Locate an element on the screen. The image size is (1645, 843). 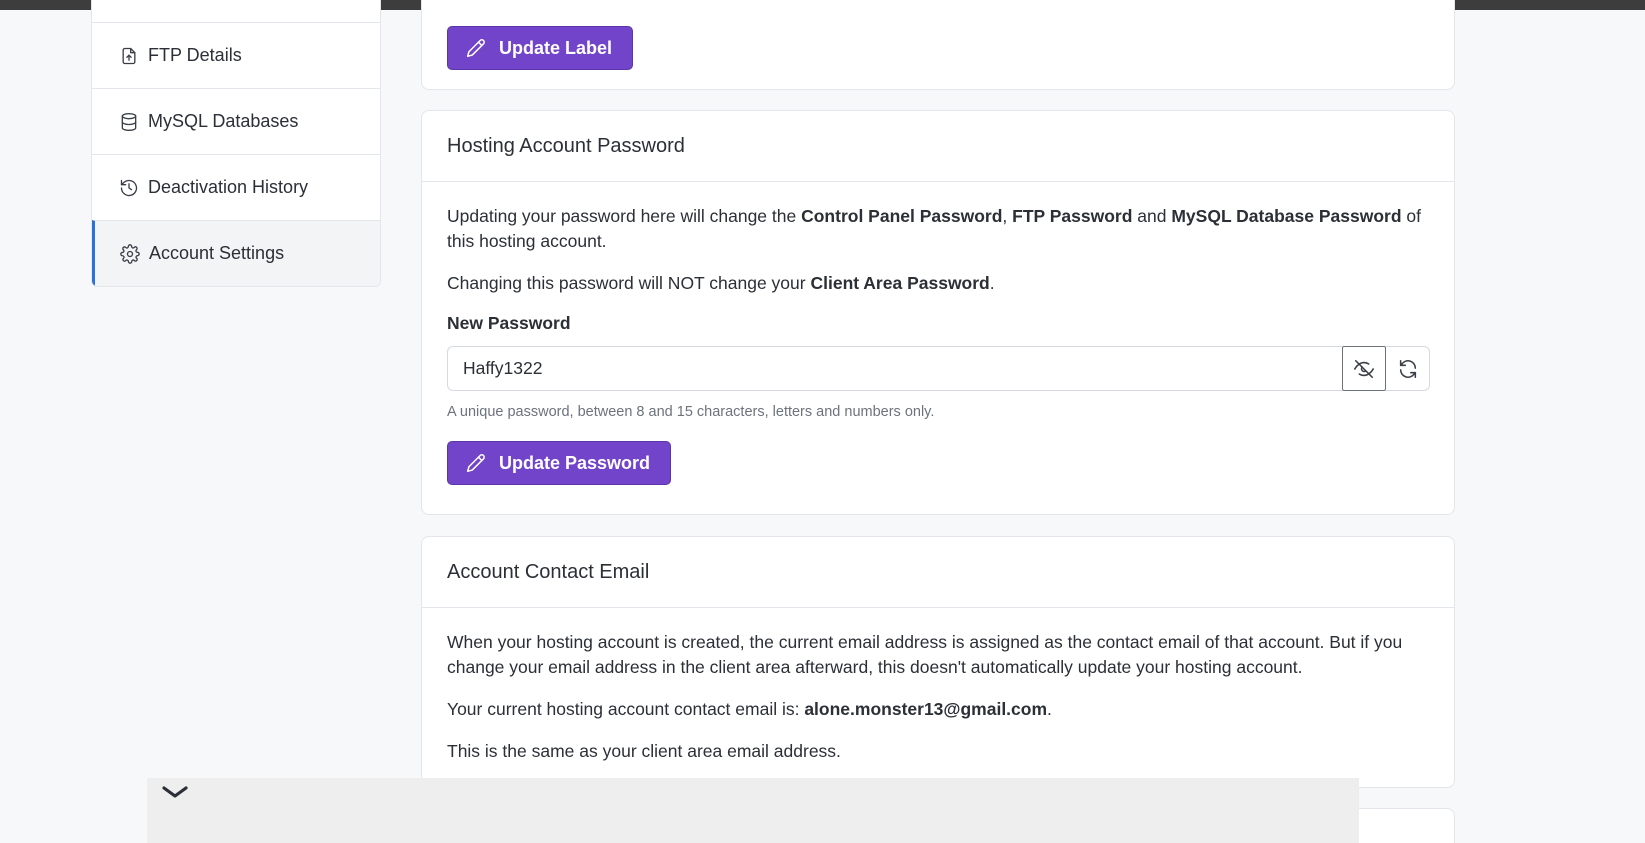
account-label-card: Update Label is located at coordinates (938, 45).